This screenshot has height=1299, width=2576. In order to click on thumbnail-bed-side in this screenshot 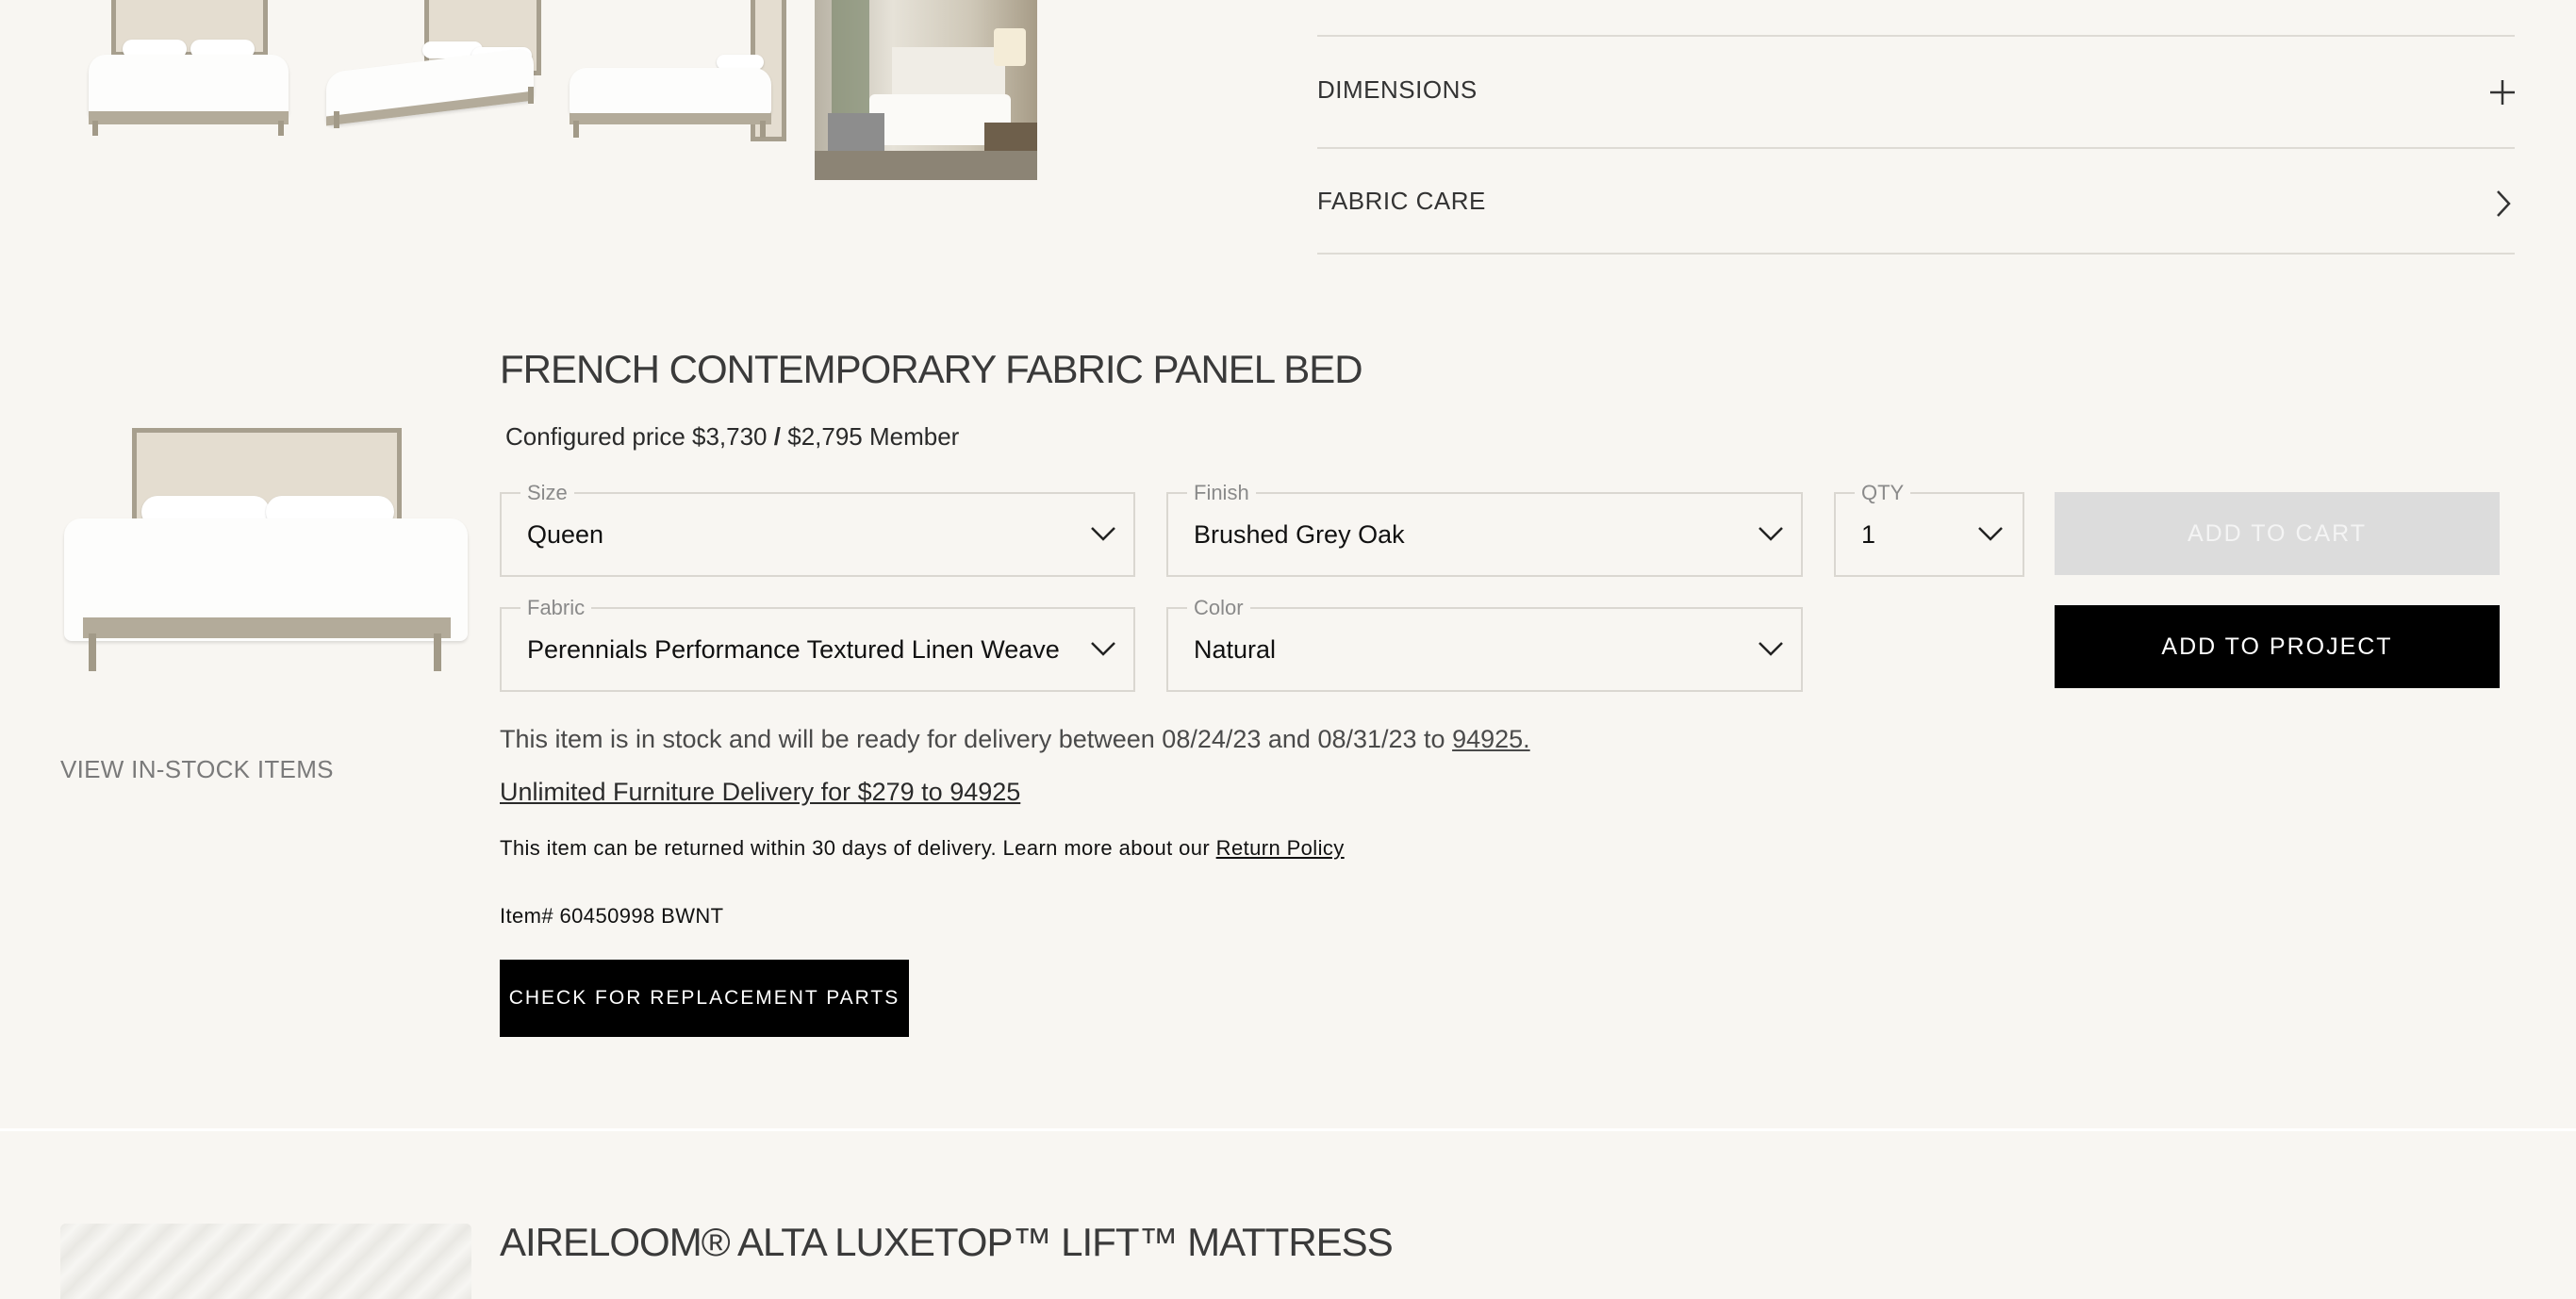, I will do `click(679, 71)`.